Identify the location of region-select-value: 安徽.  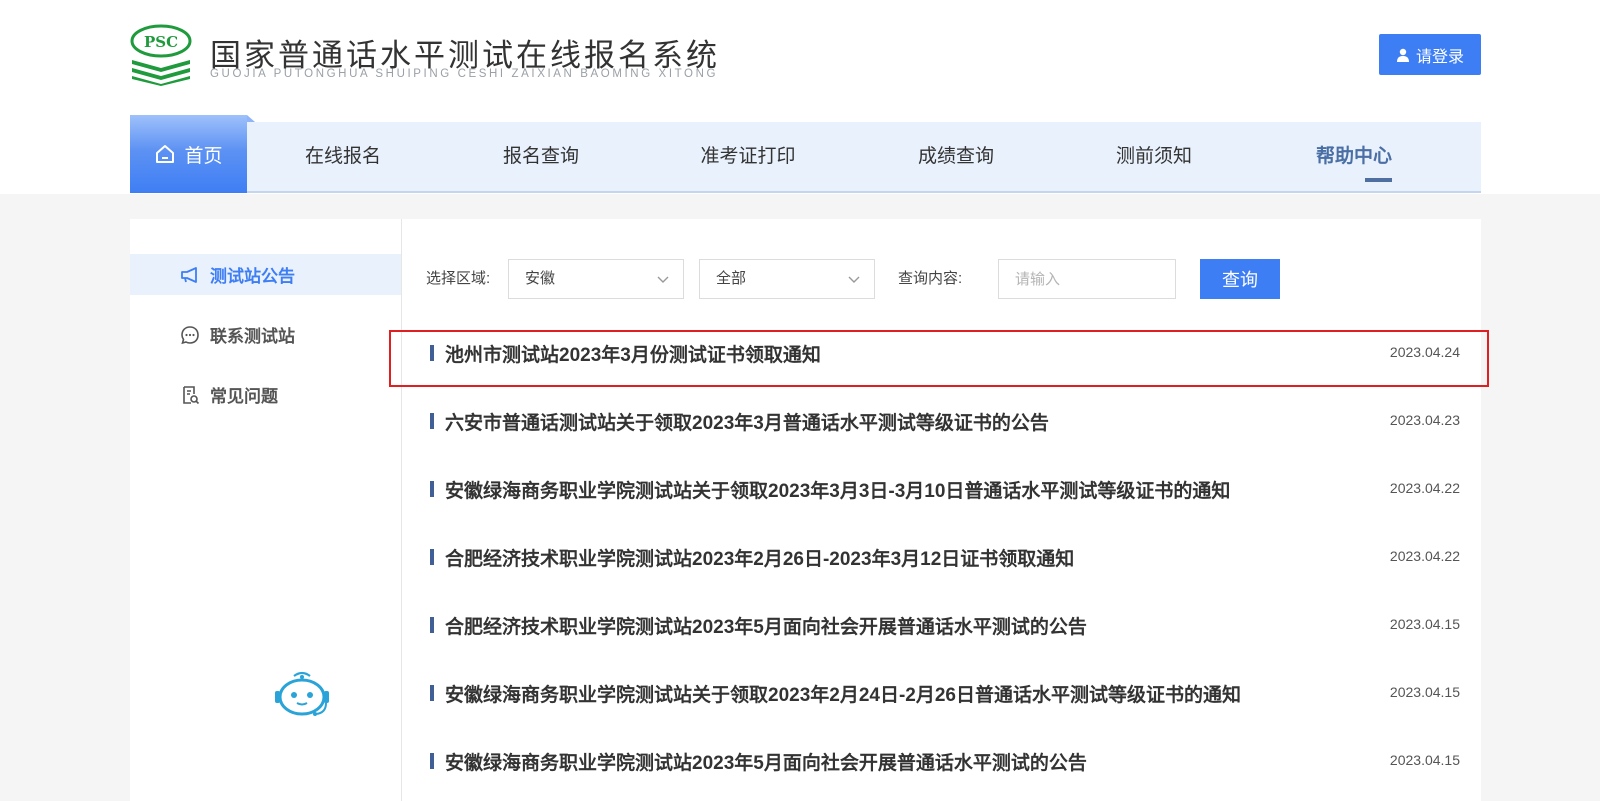
(540, 278).